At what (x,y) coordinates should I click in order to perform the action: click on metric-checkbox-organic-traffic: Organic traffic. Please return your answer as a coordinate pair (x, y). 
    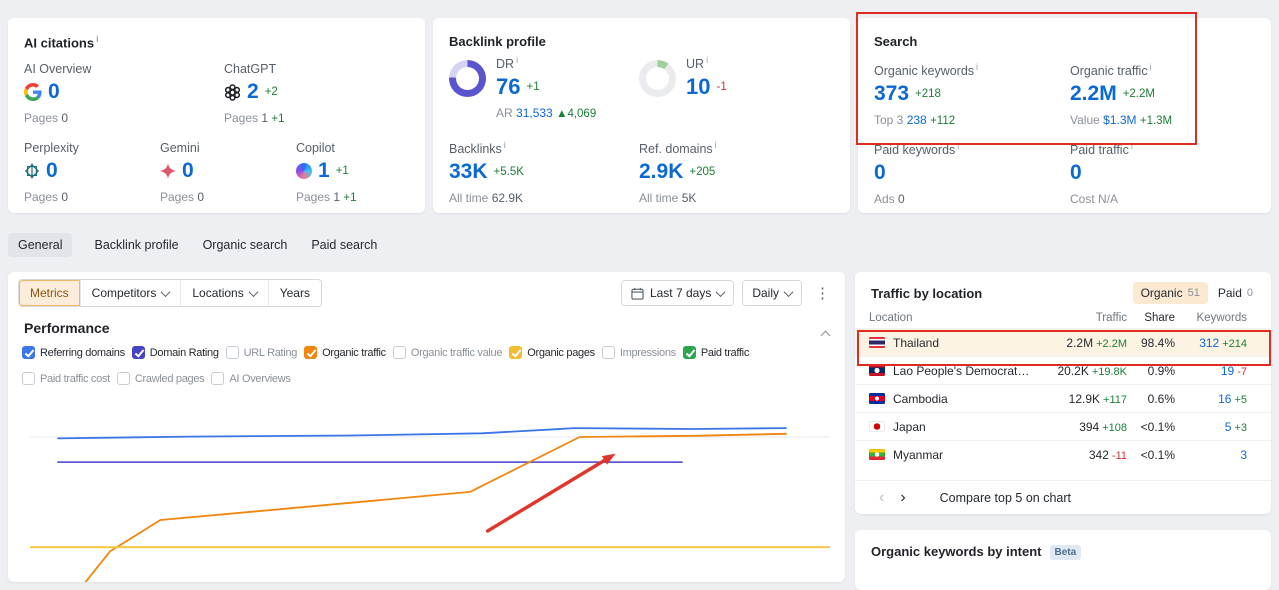
    Looking at the image, I should click on (345, 352).